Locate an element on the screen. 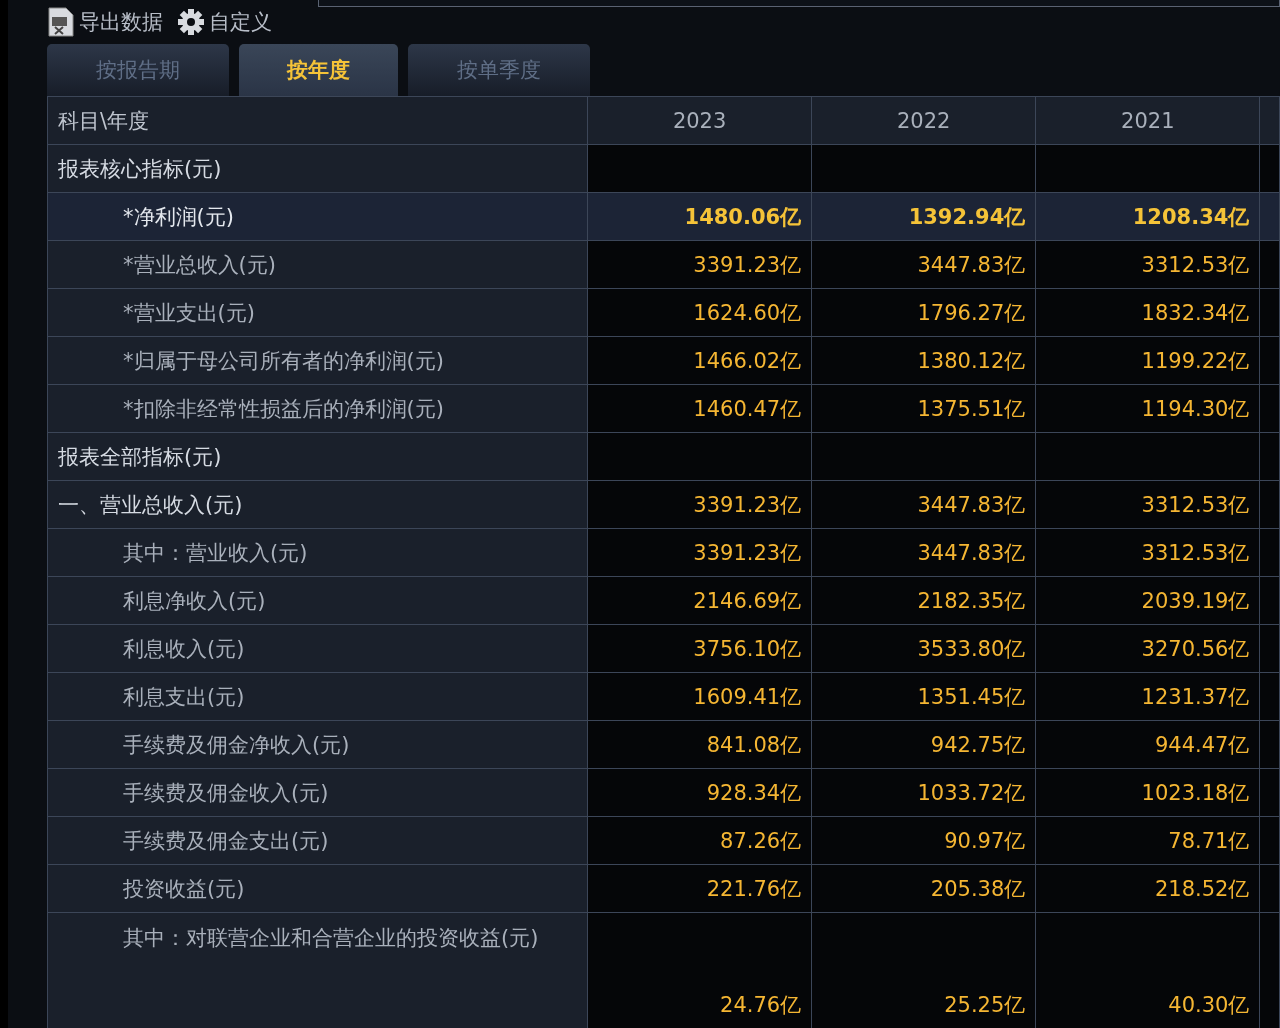 This screenshot has height=1028, width=1280. value-cell: 1033.72亿 is located at coordinates (923, 792).